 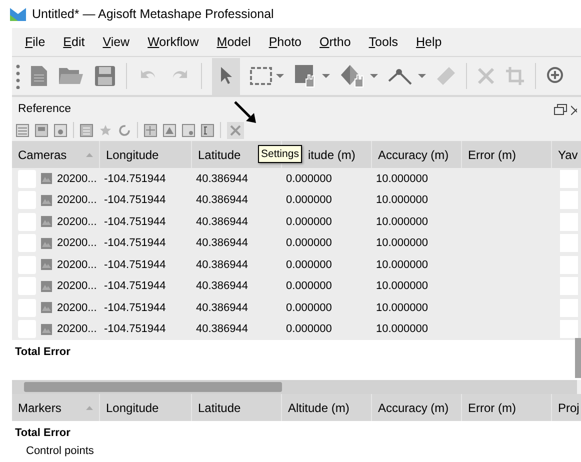 I want to click on cursor-icon, so click(x=226, y=75).